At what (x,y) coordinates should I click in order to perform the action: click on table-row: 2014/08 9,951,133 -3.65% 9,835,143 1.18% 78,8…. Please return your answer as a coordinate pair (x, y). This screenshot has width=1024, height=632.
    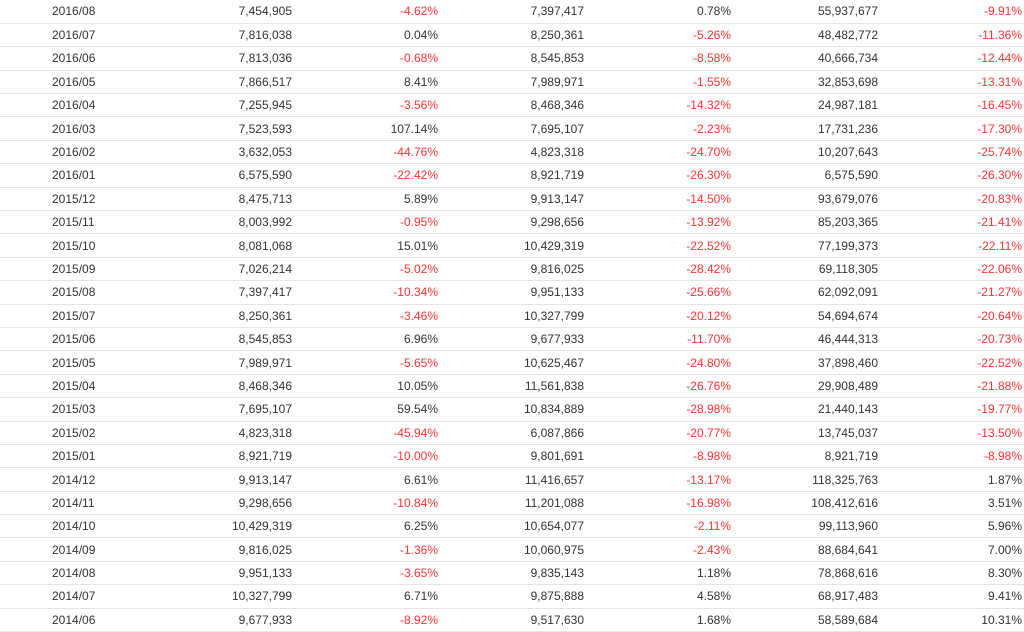
    Looking at the image, I should click on (512, 573).